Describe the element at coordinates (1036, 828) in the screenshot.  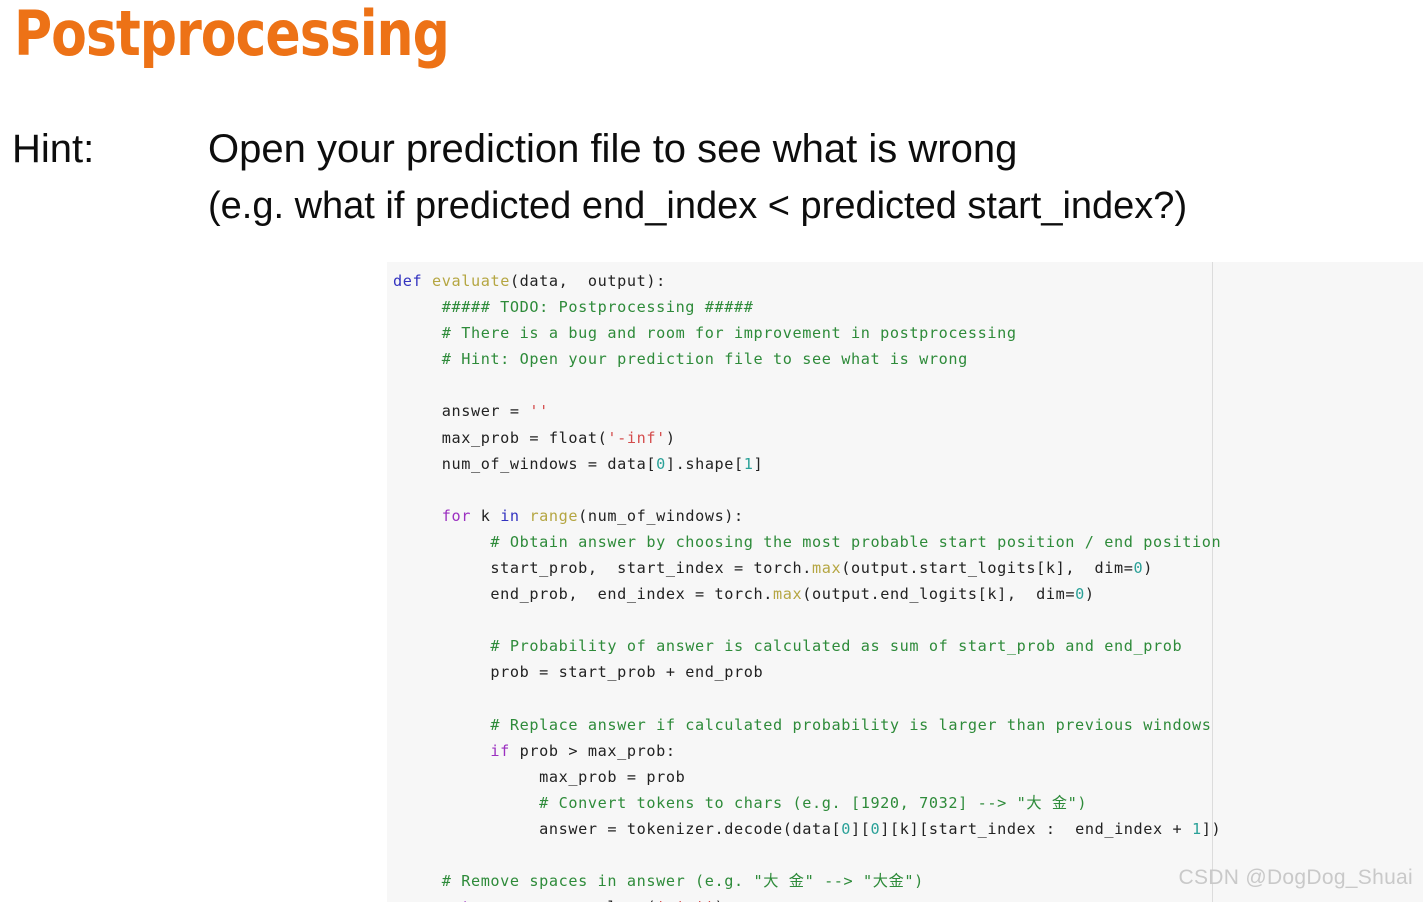
I see `code-token: ][k][start_index : end_index +` at that location.